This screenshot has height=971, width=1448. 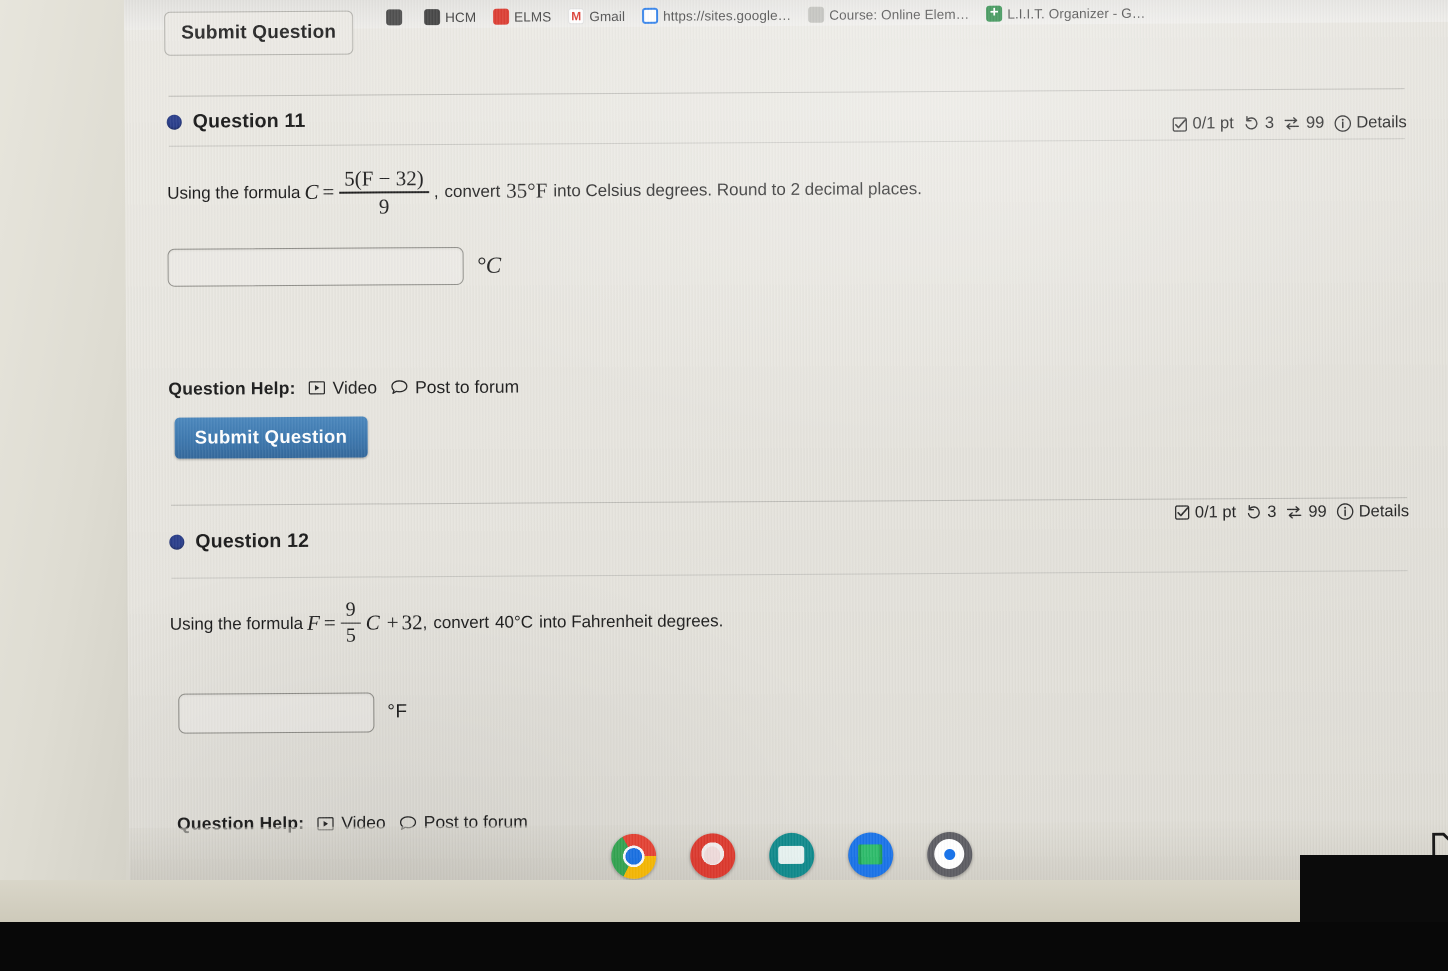 I want to click on formula-plus: +, so click(x=392, y=622).